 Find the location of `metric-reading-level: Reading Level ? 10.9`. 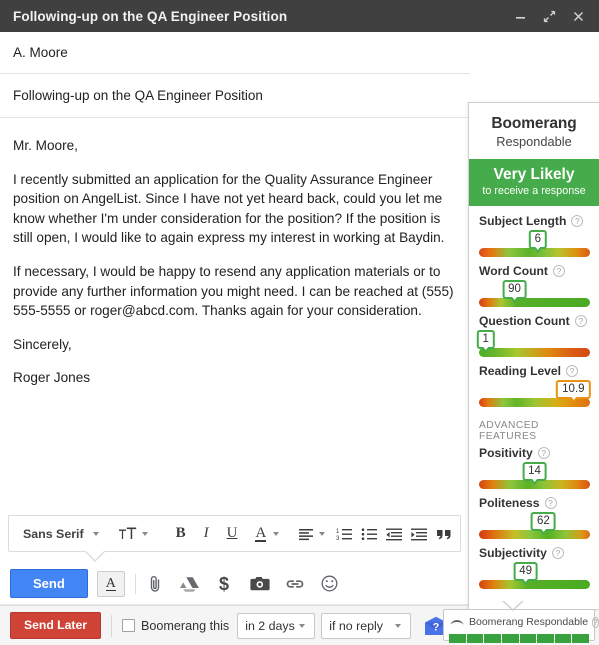

metric-reading-level: Reading Level ? 10.9 is located at coordinates (535, 385).